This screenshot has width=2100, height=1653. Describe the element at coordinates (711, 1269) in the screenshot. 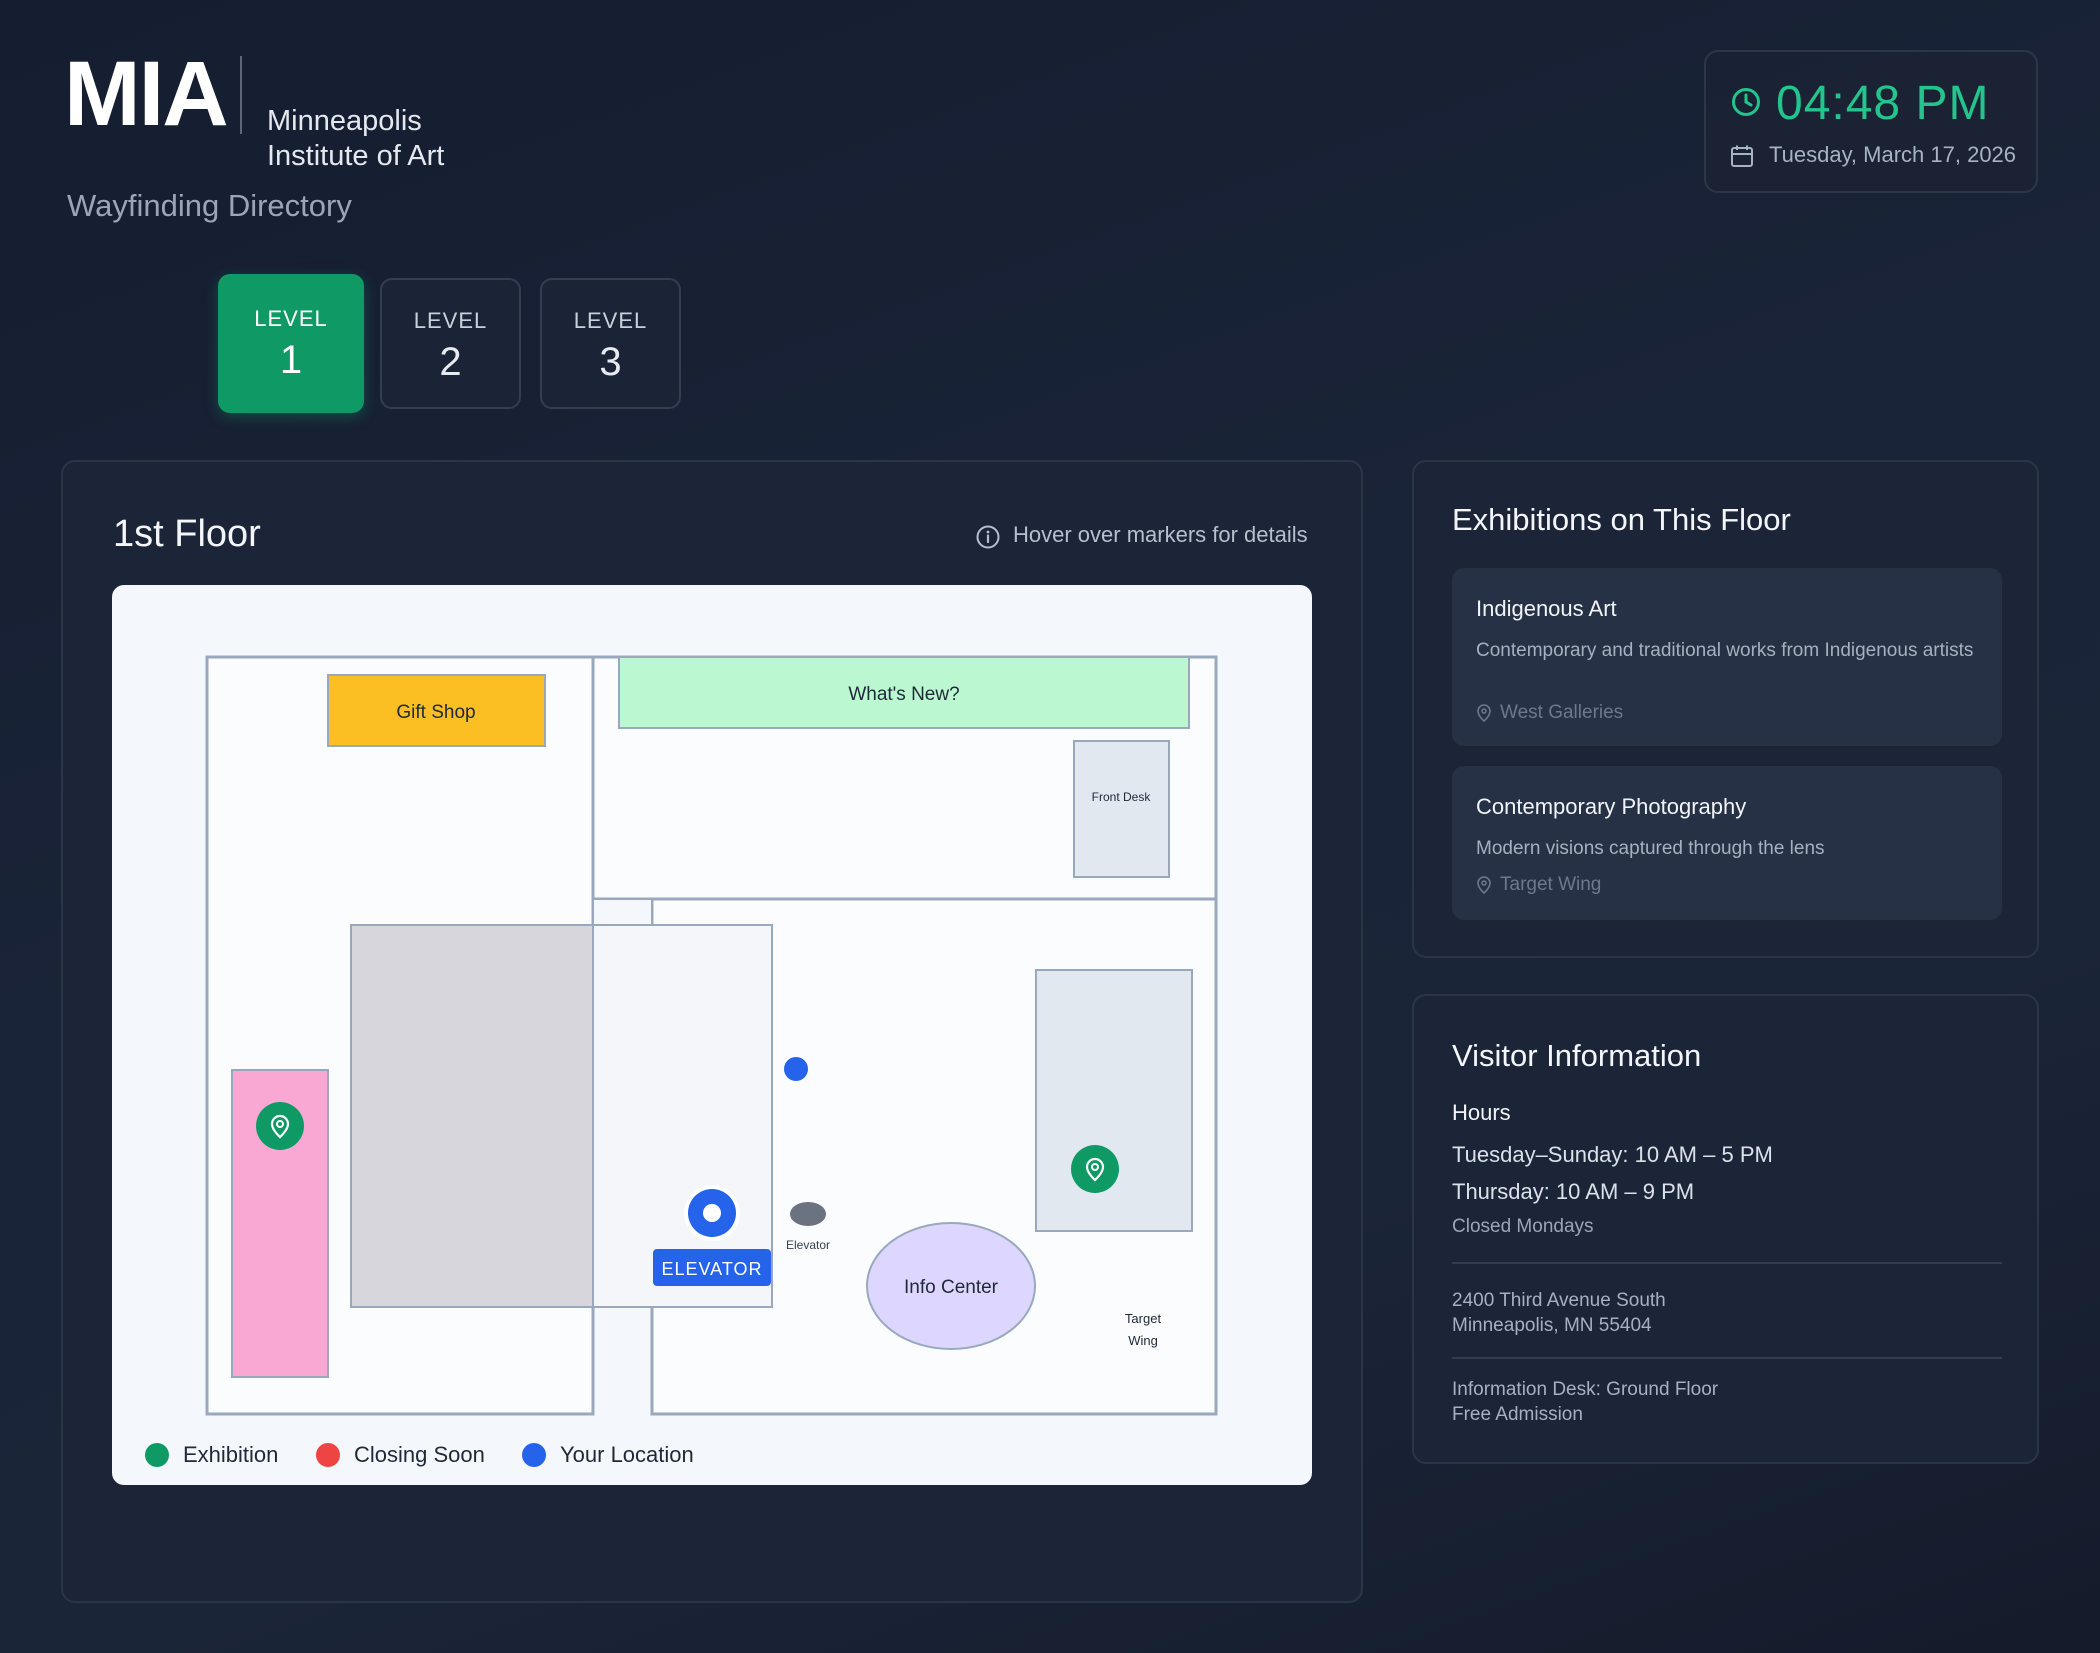

I see `elevator-tag-label: ELEVATOR` at that location.